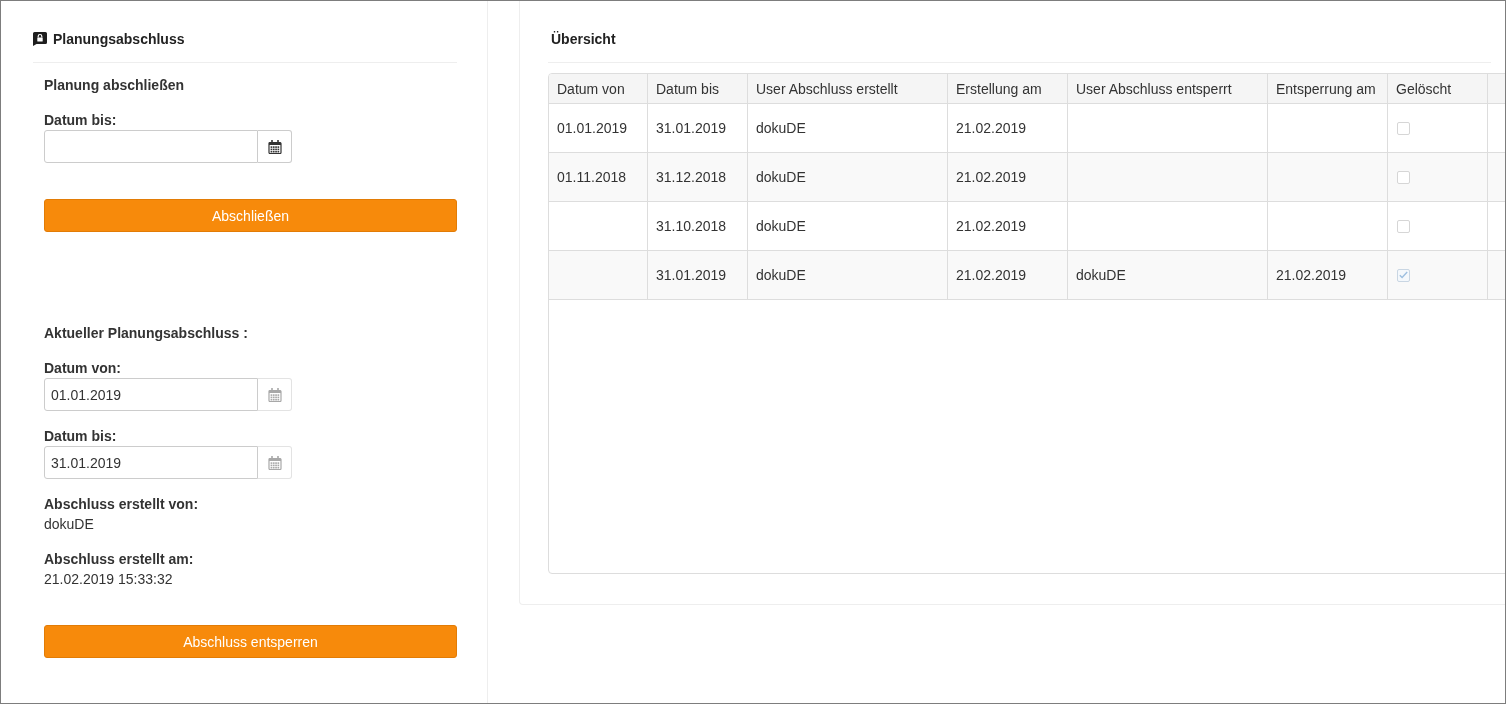 The image size is (1506, 704). I want to click on column-header: User Abschluss erstellt, so click(848, 88).